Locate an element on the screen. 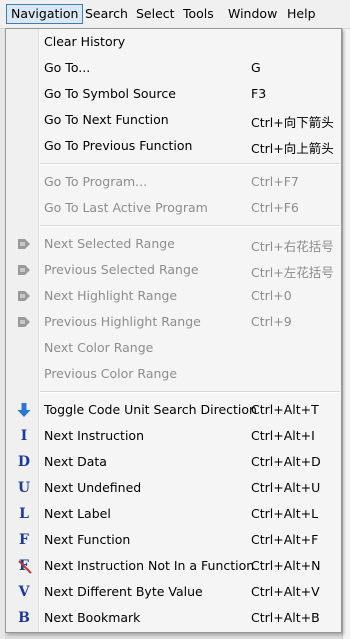 The image size is (350, 639). menu-item-label: Next Data is located at coordinates (75, 461).